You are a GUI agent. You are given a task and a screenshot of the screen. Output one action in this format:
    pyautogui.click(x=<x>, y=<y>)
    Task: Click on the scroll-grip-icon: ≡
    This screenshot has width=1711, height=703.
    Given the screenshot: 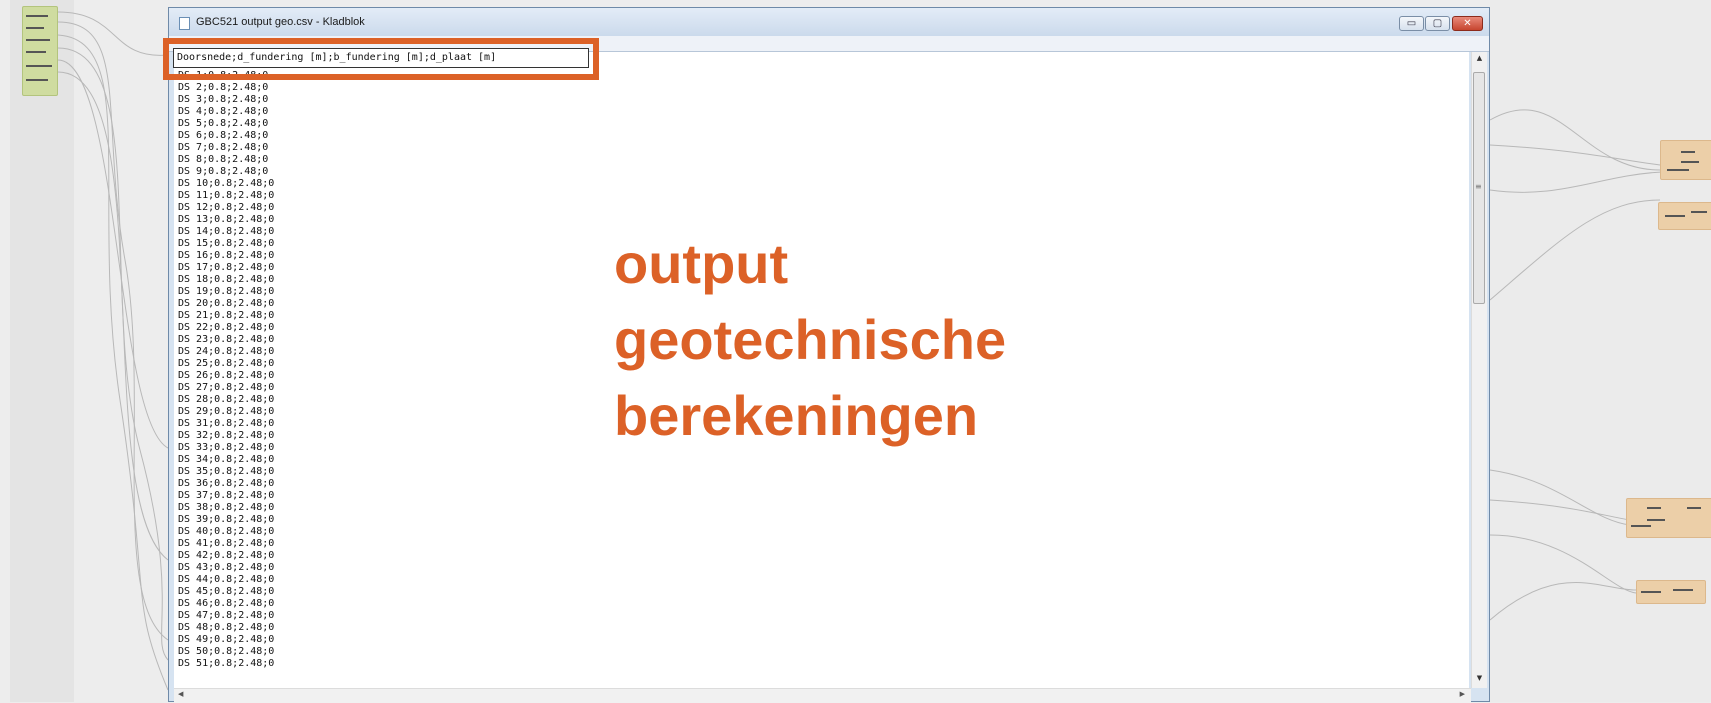 What is the action you would take?
    pyautogui.click(x=1478, y=186)
    